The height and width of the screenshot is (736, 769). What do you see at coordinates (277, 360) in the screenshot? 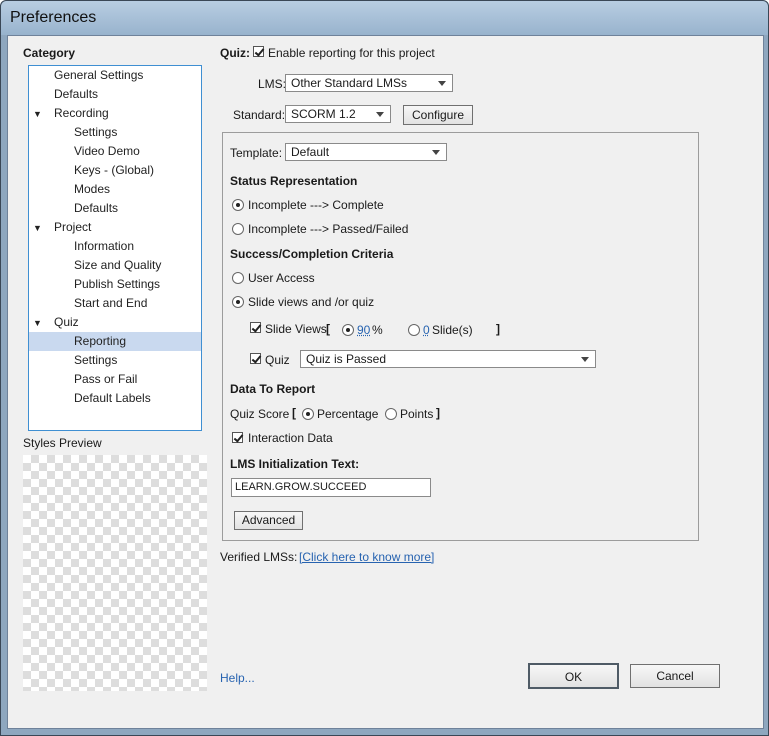
I see `quiz-criteria-label: Quiz` at bounding box center [277, 360].